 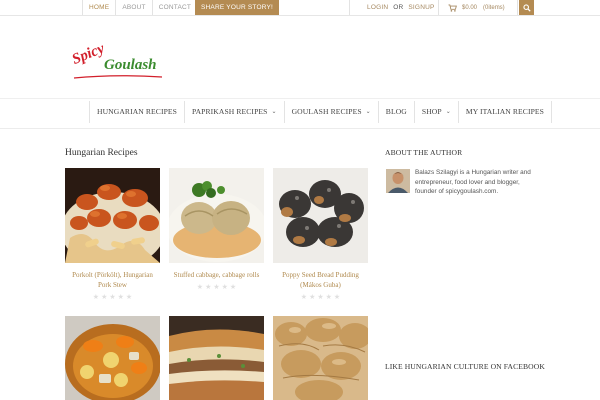 I want to click on nav-item-my-italian-recipes: MY ITALIAN RECIPES, so click(x=505, y=112).